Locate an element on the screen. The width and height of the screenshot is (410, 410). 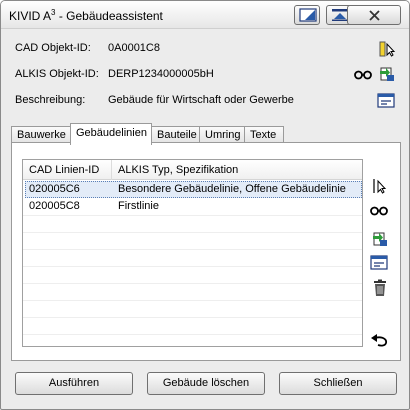
title-bar: KIVID A3 - Gebäudeassistent is located at coordinates (205, 15).